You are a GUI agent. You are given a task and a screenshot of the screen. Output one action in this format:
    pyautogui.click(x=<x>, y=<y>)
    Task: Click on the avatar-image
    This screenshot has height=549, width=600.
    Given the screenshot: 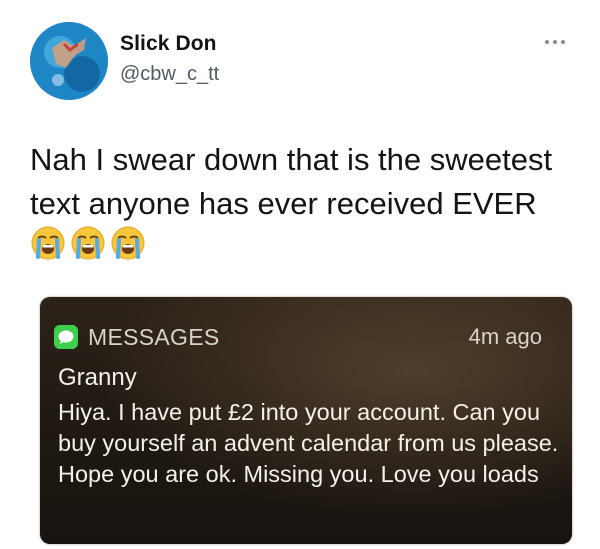 What is the action you would take?
    pyautogui.click(x=69, y=61)
    